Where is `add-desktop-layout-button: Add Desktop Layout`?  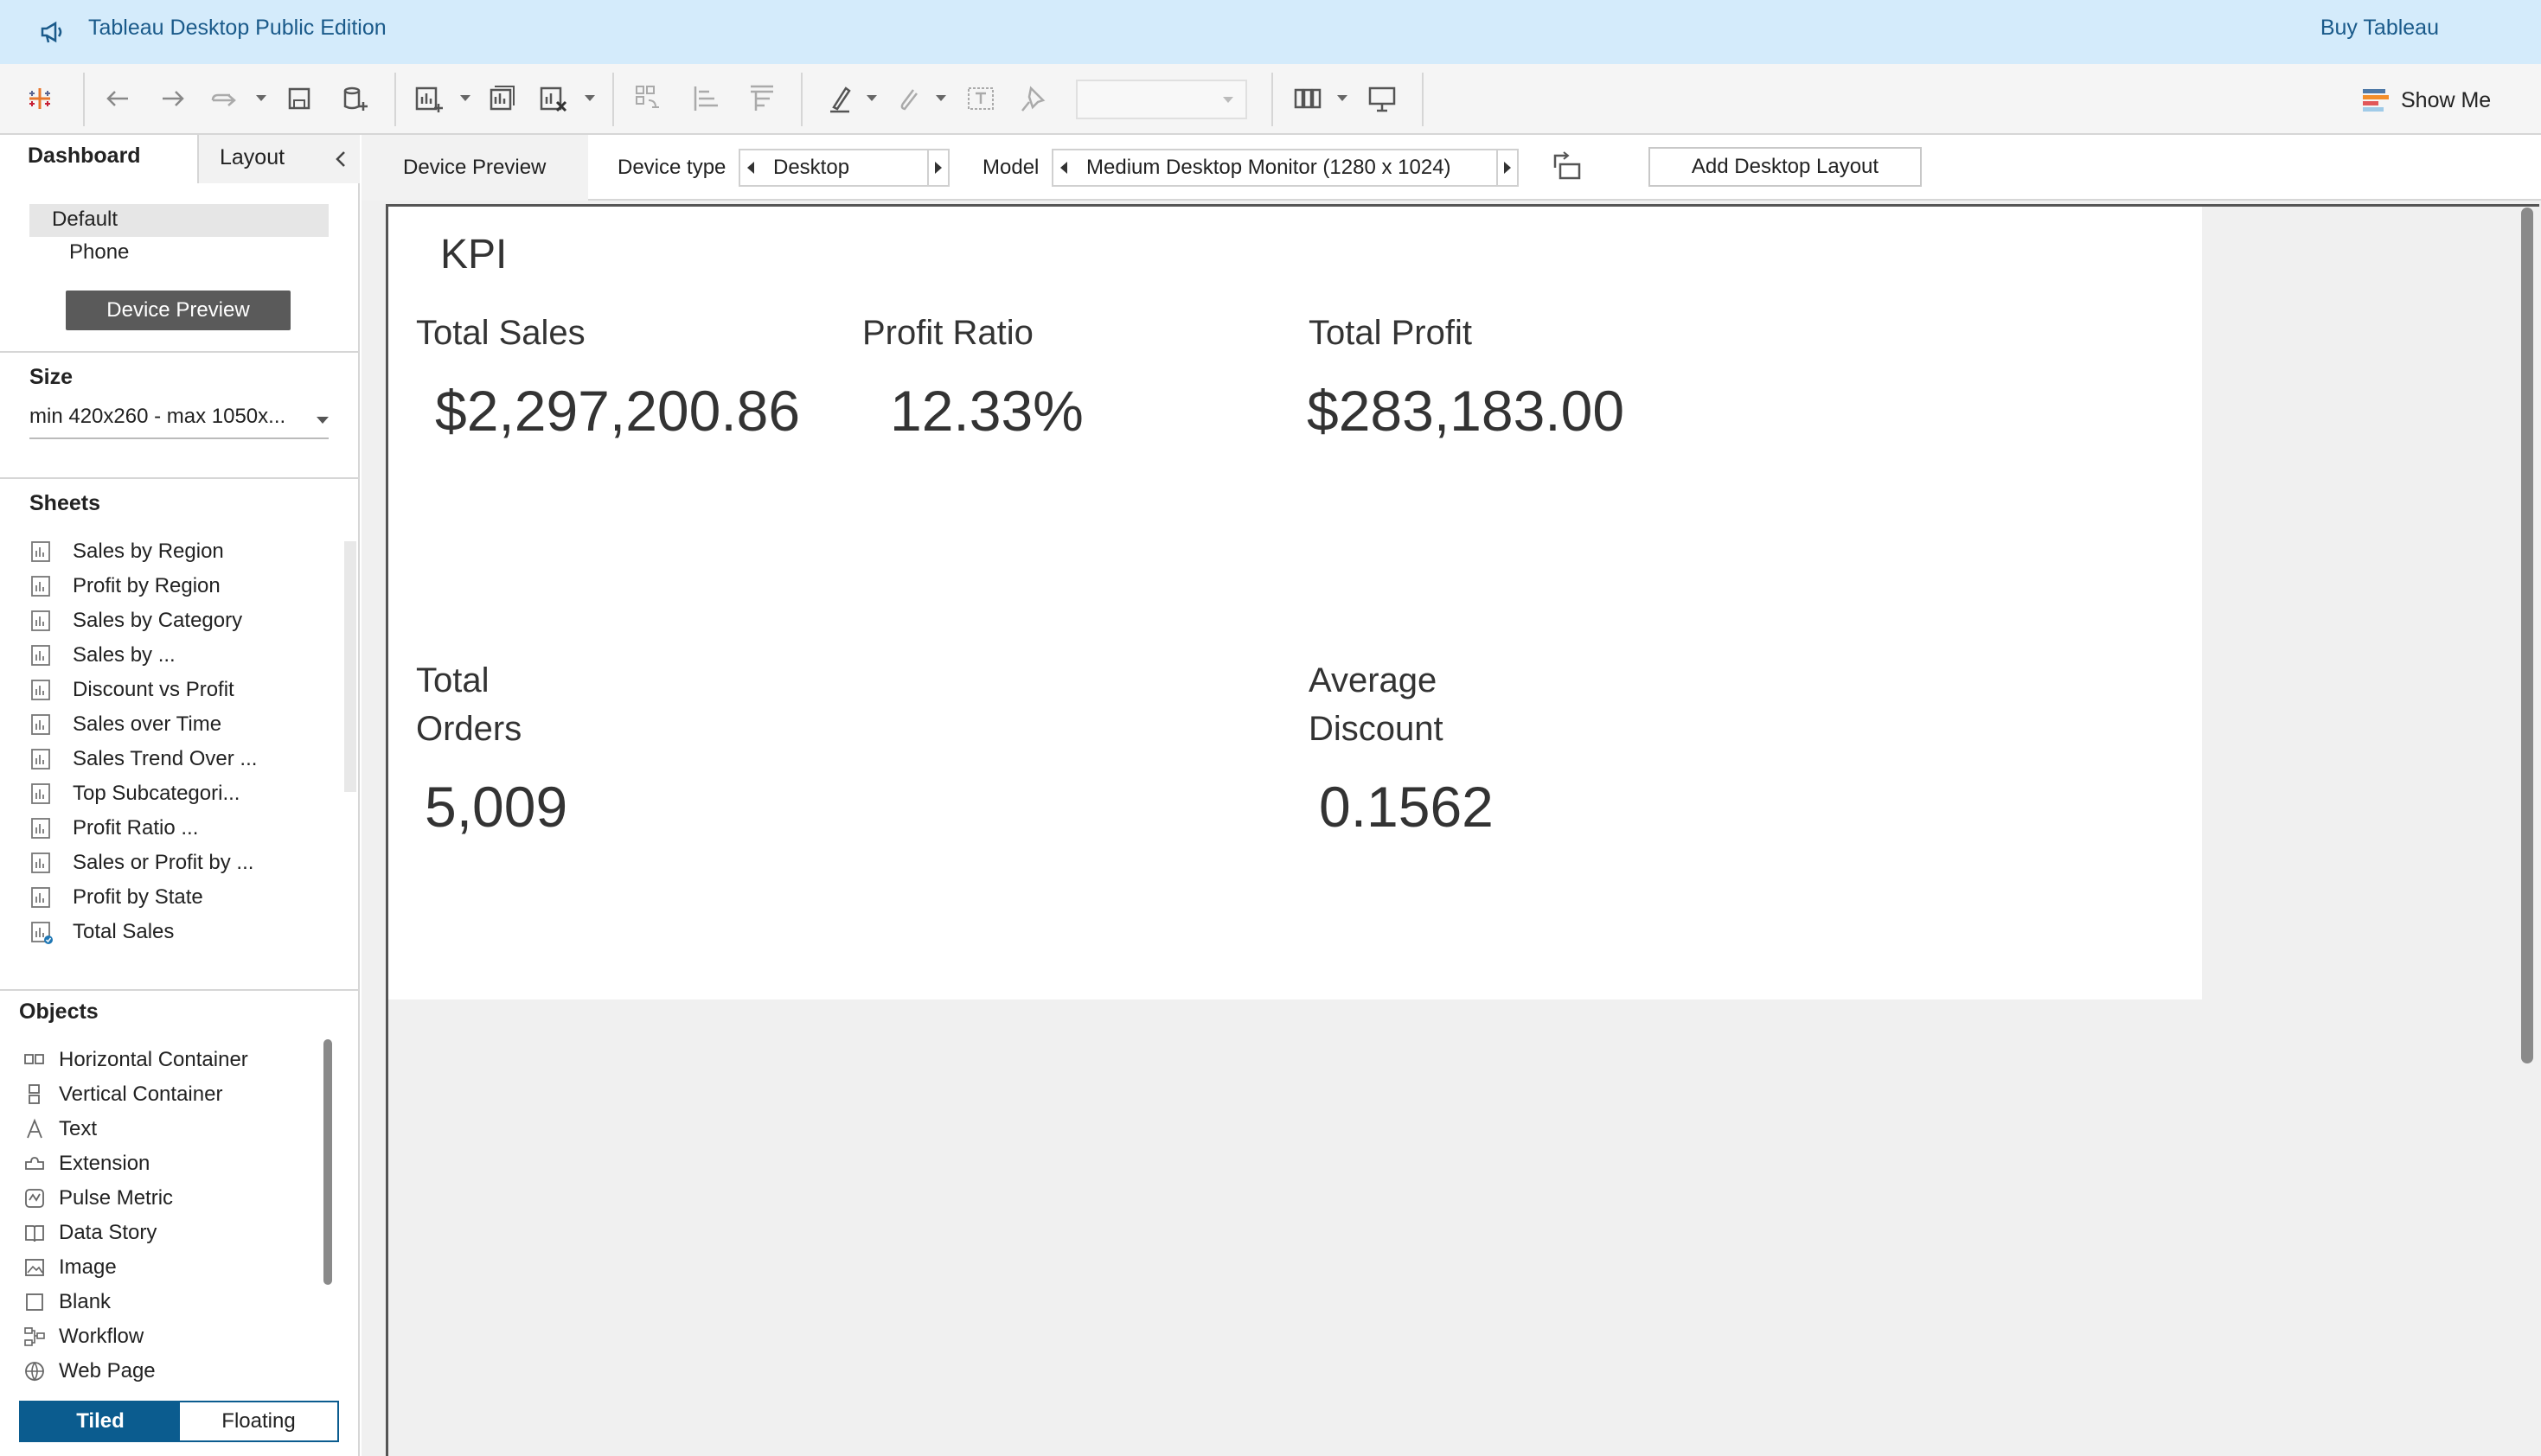
add-desktop-layout-button: Add Desktop Layout is located at coordinates (1785, 167).